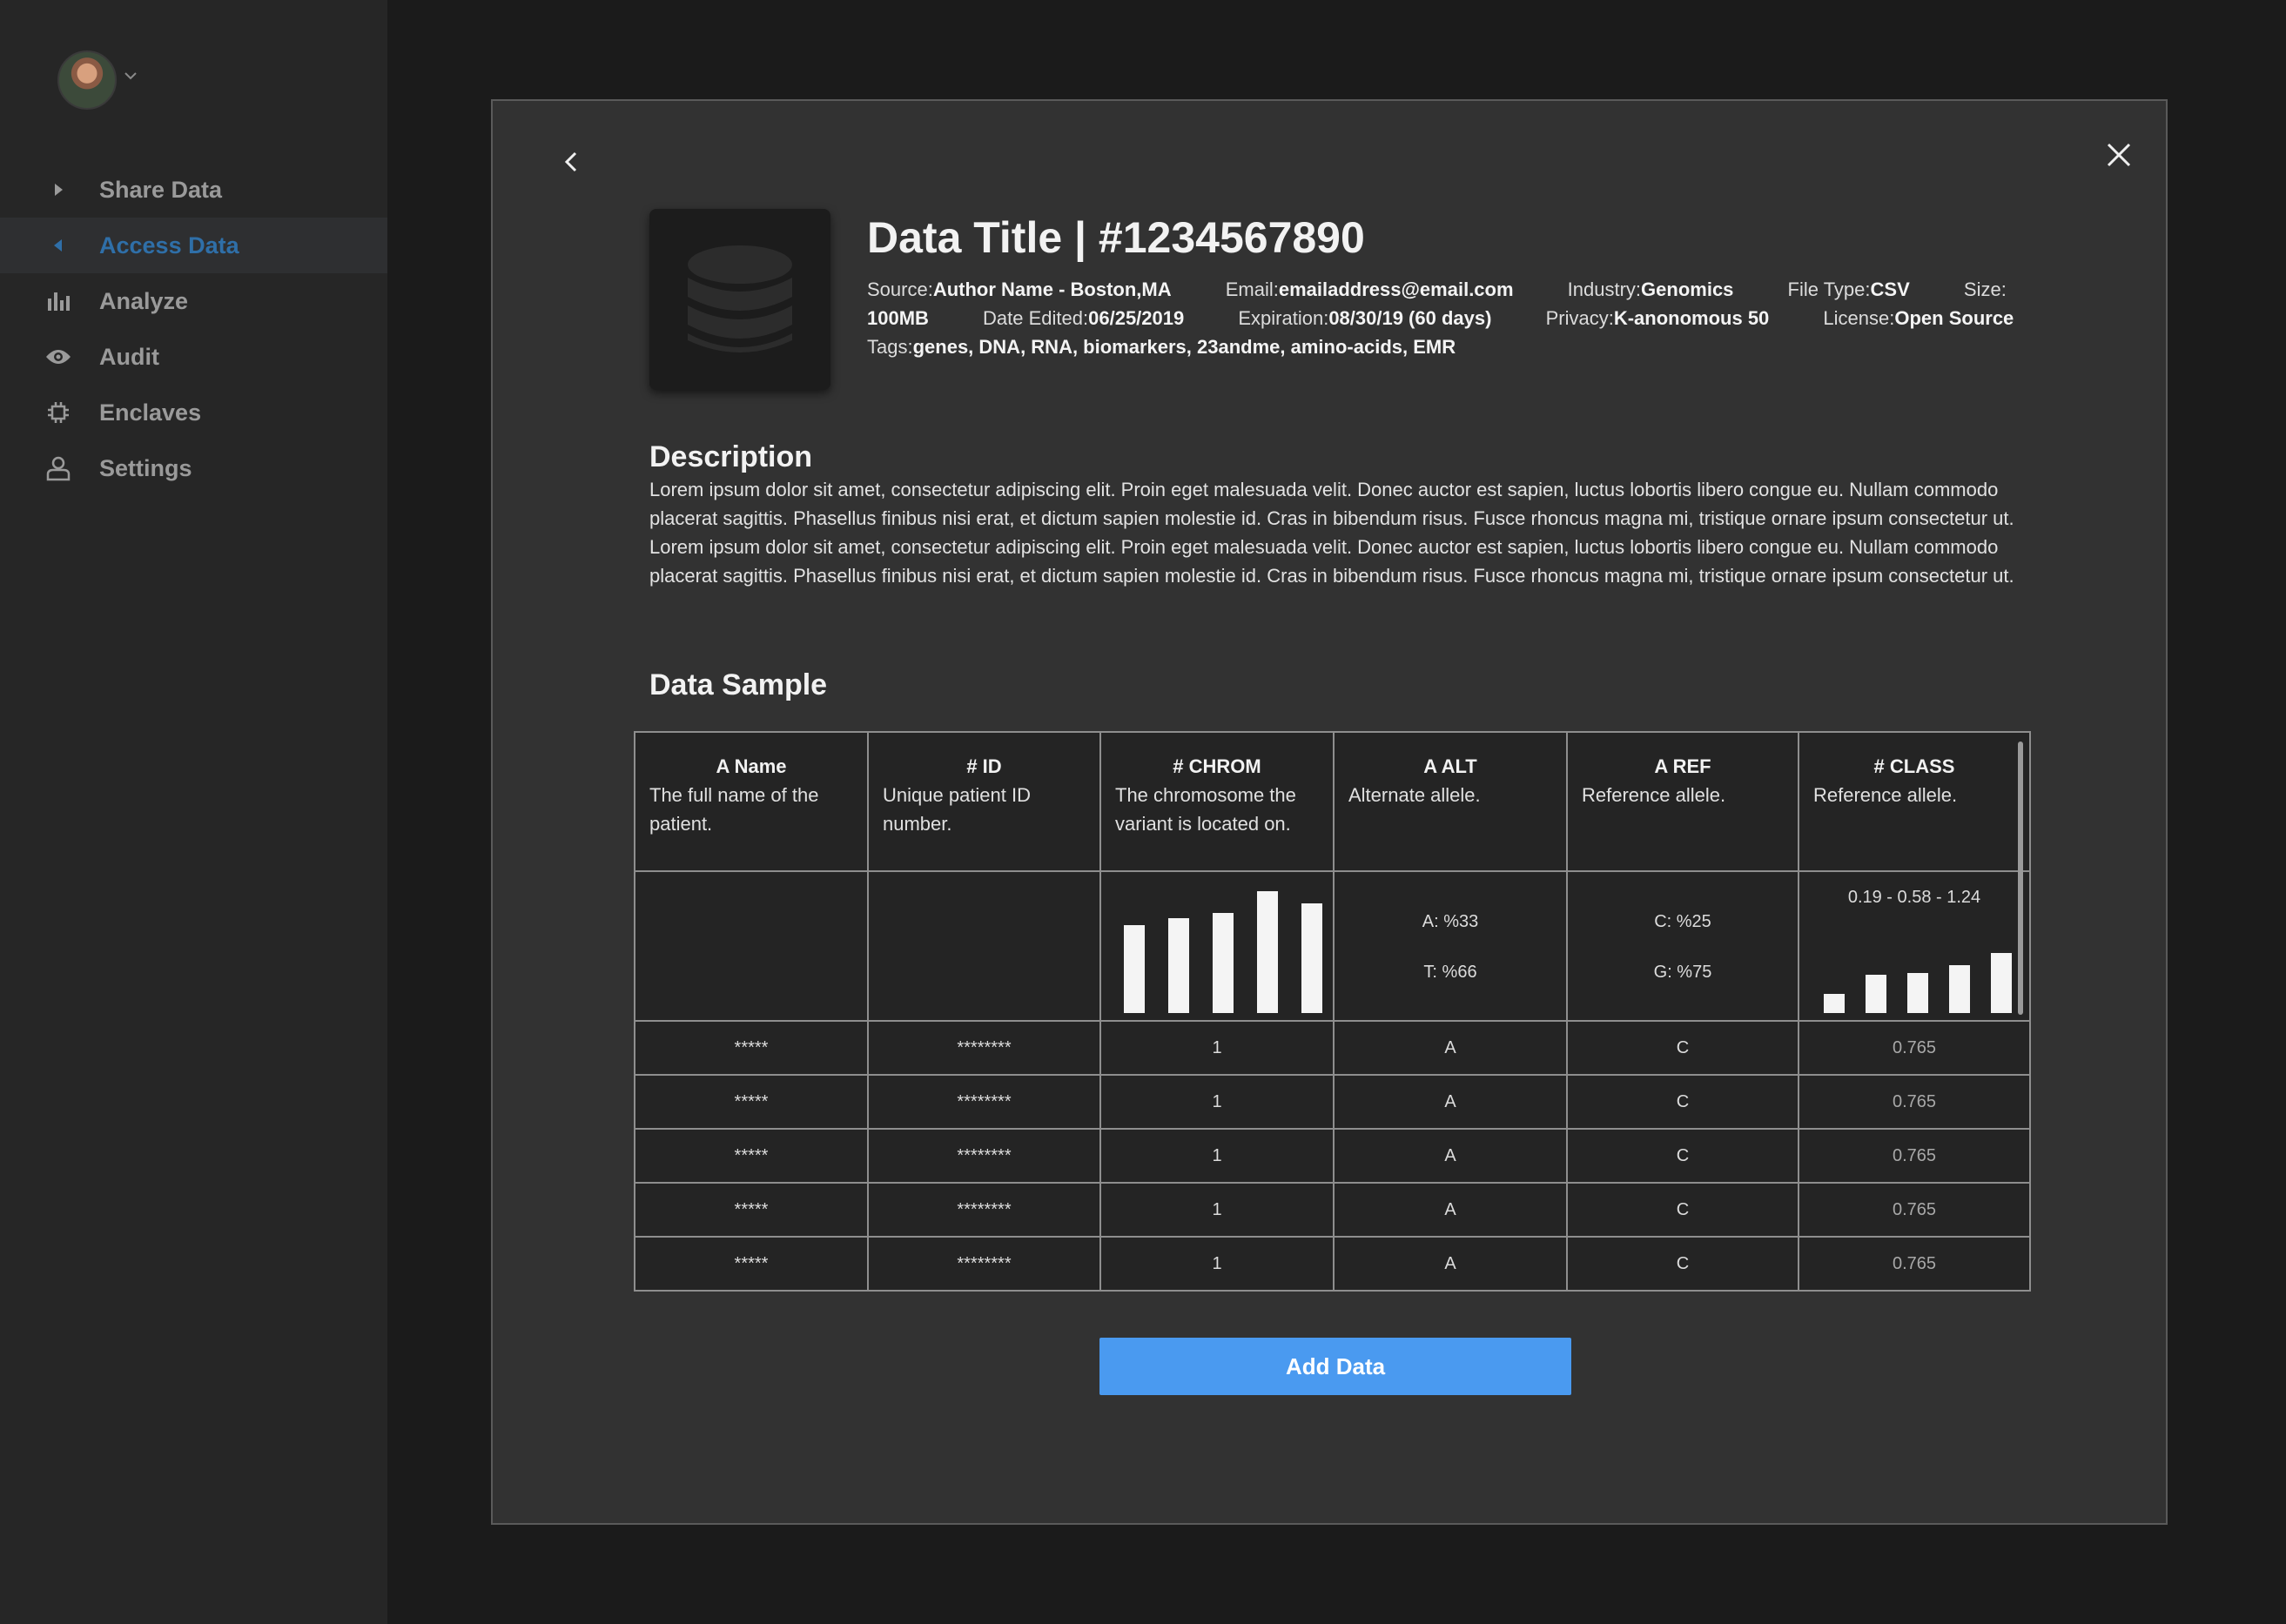 Image resolution: width=2286 pixels, height=1624 pixels. What do you see at coordinates (1450, 921) in the screenshot?
I see `alt-stat-a: A: %33` at bounding box center [1450, 921].